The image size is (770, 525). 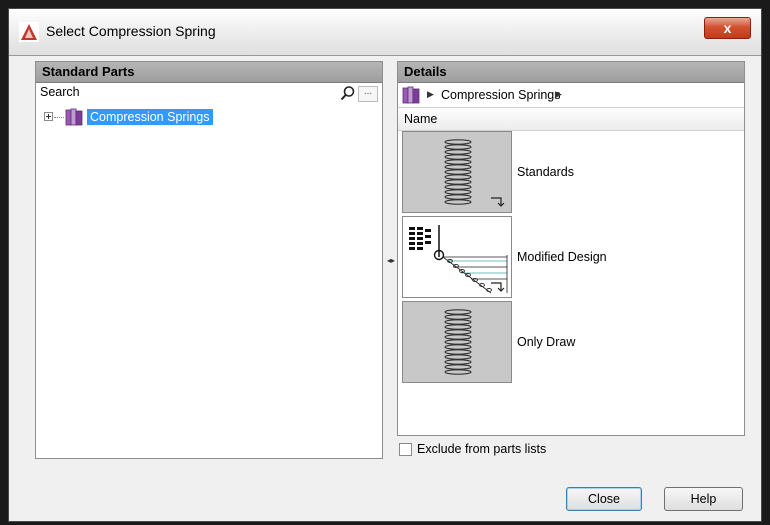 I want to click on title-bar: Select Compression Spring x, so click(x=385, y=32).